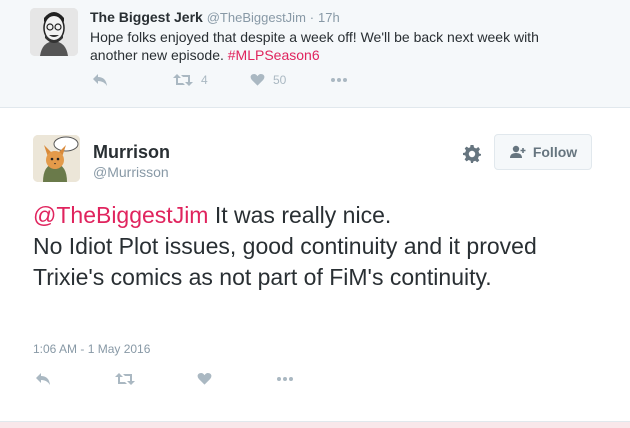  Describe the element at coordinates (300, 215) in the screenshot. I see `main-tweet-line1: It was really nice.` at that location.